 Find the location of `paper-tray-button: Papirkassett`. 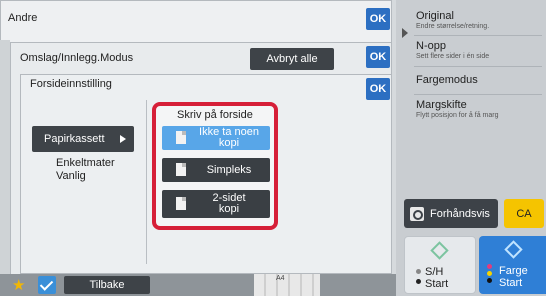

paper-tray-button: Papirkassett is located at coordinates (83, 139).